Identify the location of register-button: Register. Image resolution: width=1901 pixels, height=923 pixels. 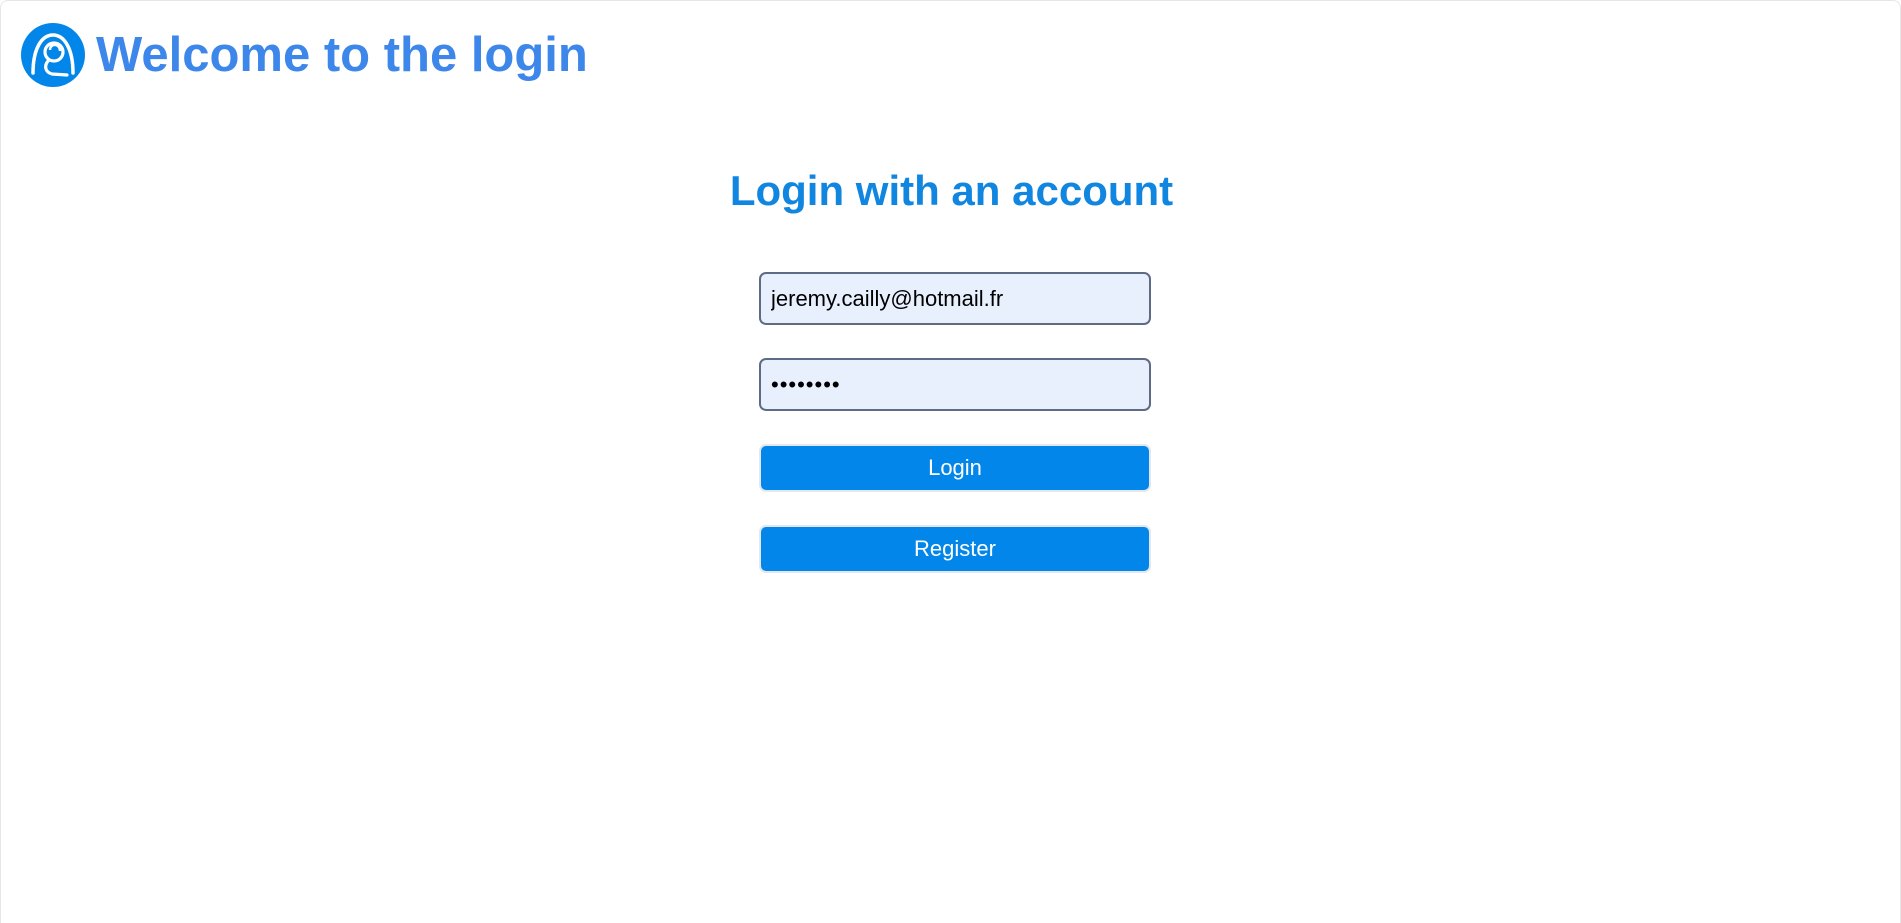
(955, 549).